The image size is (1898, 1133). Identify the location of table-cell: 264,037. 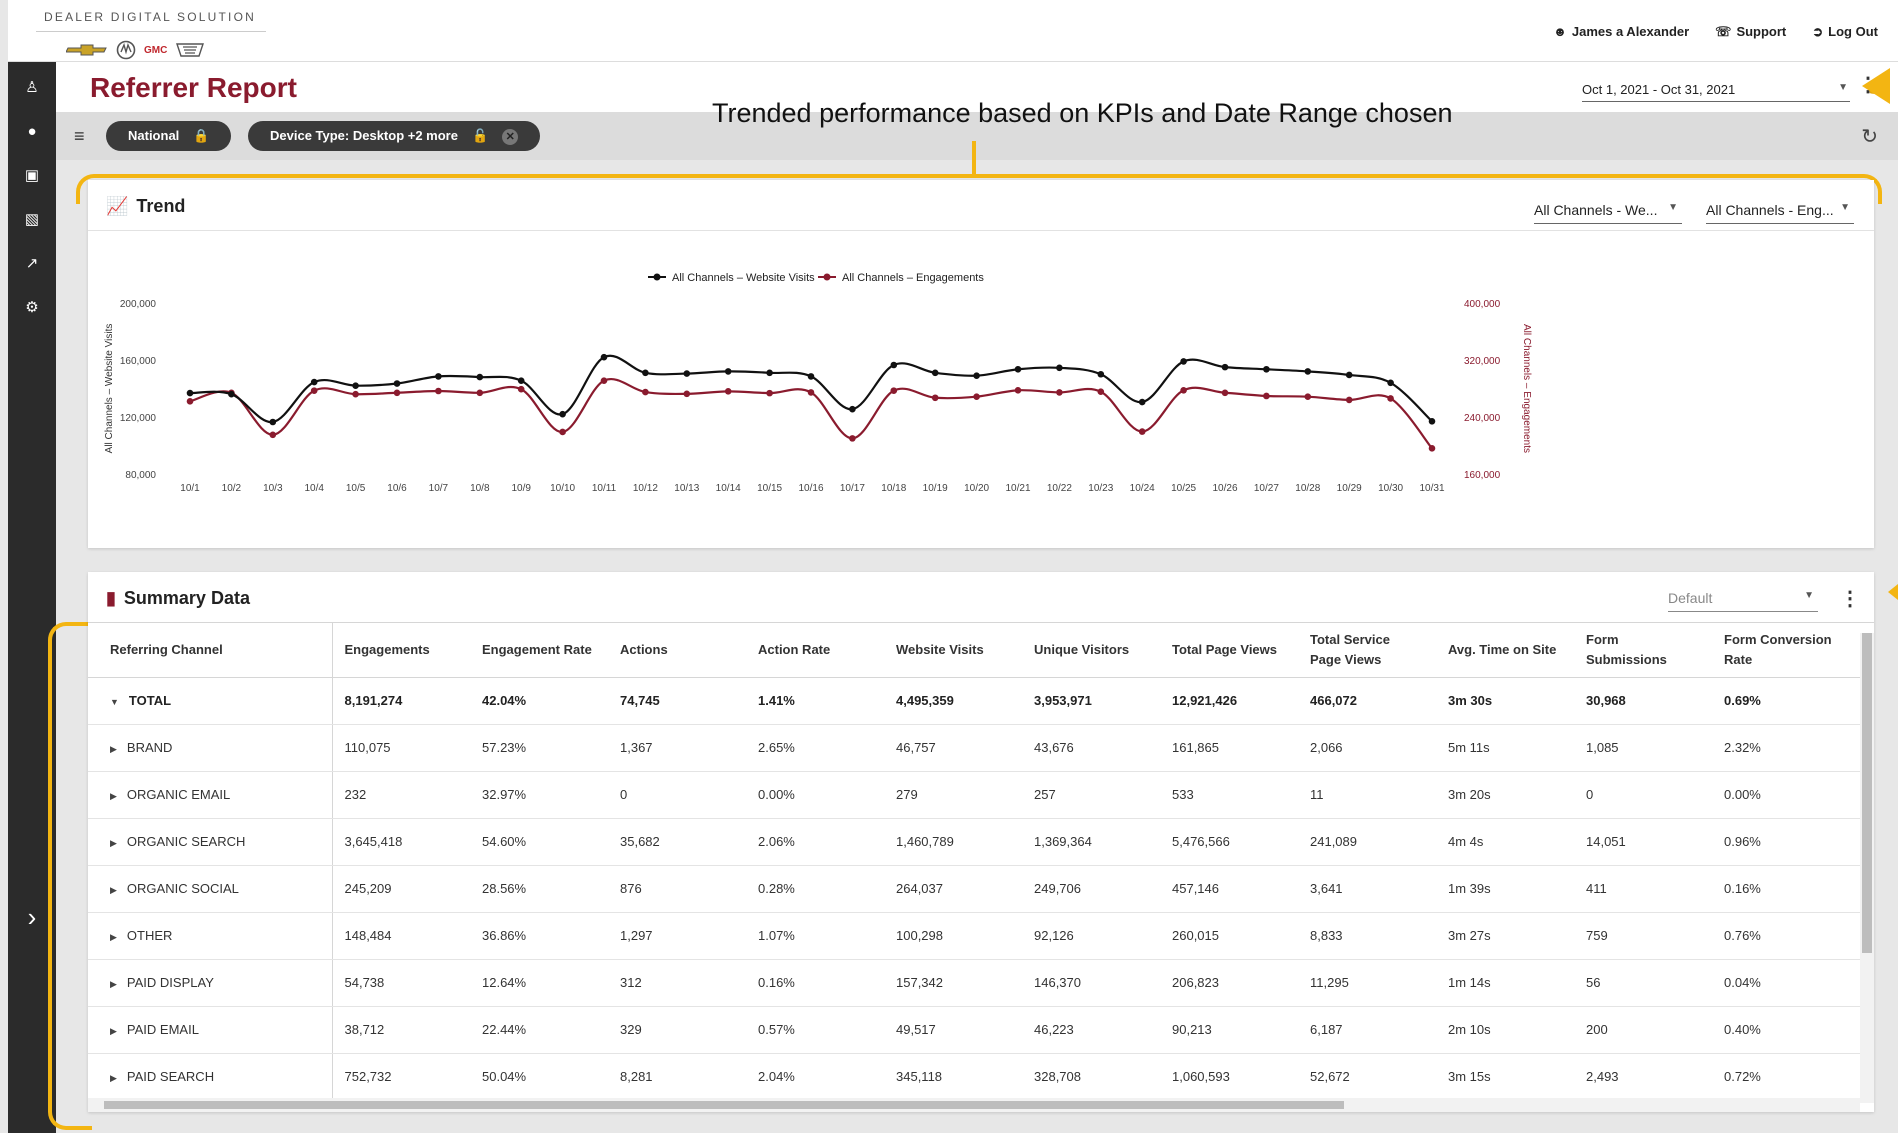
(953, 889).